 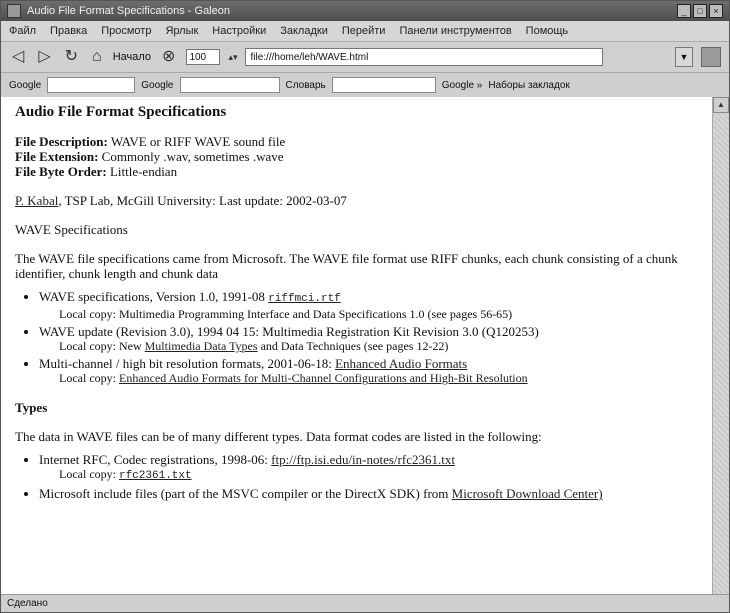 What do you see at coordinates (305, 85) in the screenshot?
I see `dictionary-label: Словарь` at bounding box center [305, 85].